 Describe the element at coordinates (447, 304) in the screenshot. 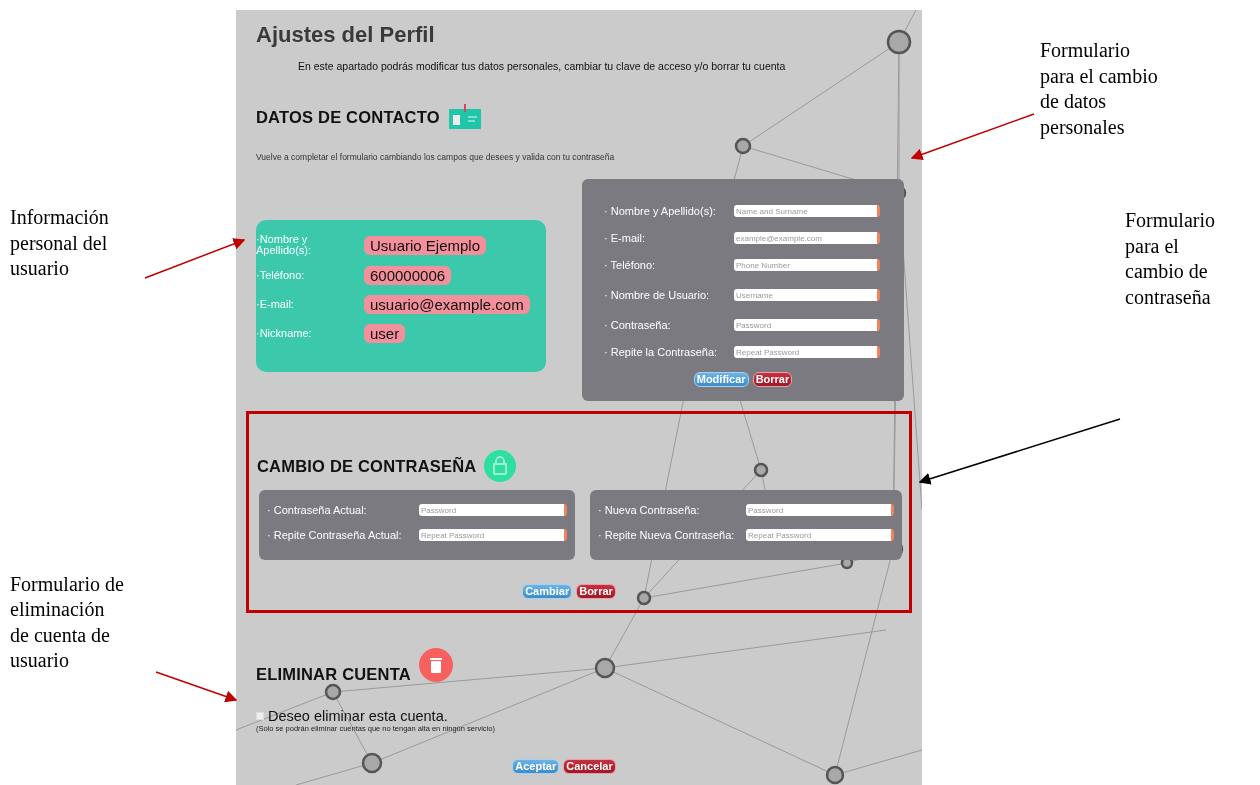

I see `profile-value: usuario@example.com` at that location.